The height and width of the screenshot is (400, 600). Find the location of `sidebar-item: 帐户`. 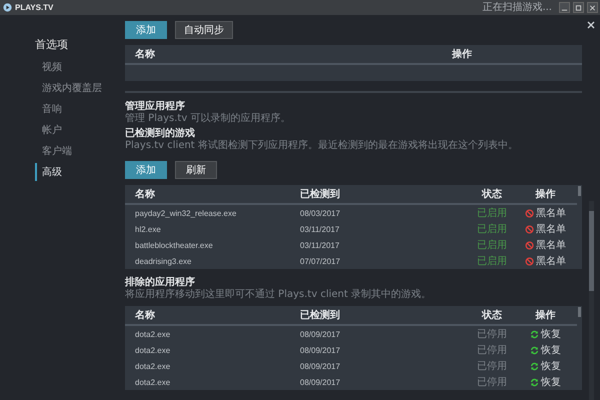

sidebar-item: 帐户 is located at coordinates (75, 130).